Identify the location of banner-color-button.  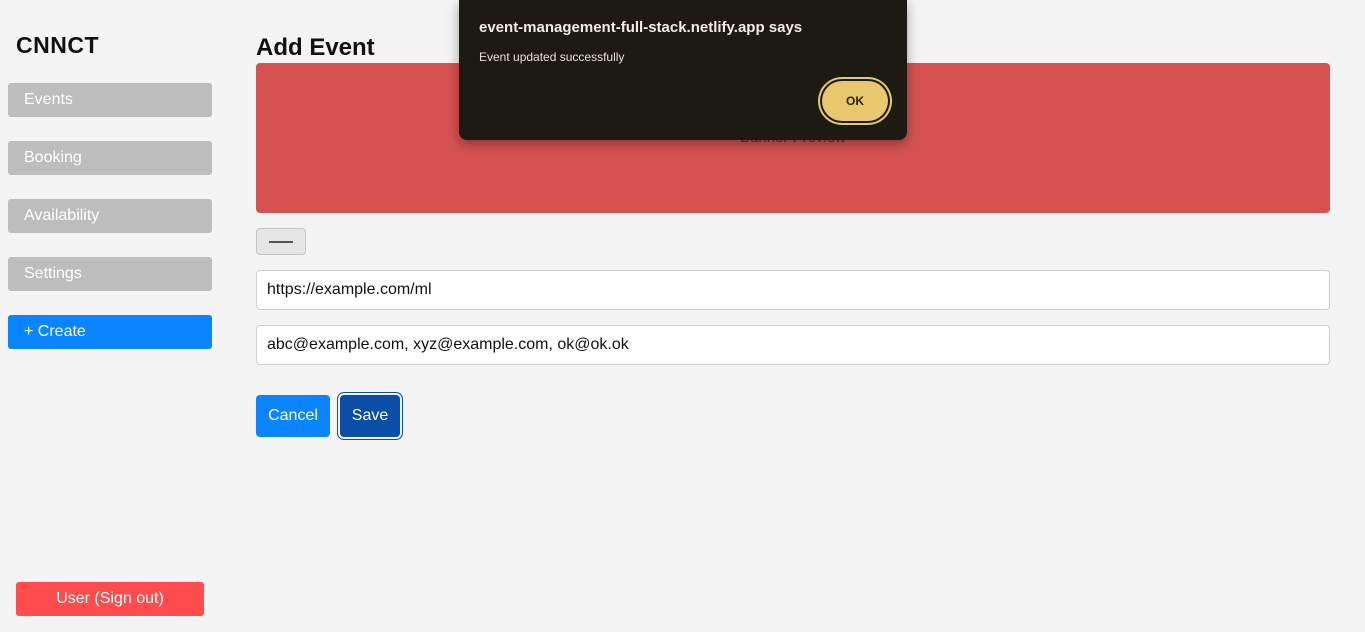
(281, 241).